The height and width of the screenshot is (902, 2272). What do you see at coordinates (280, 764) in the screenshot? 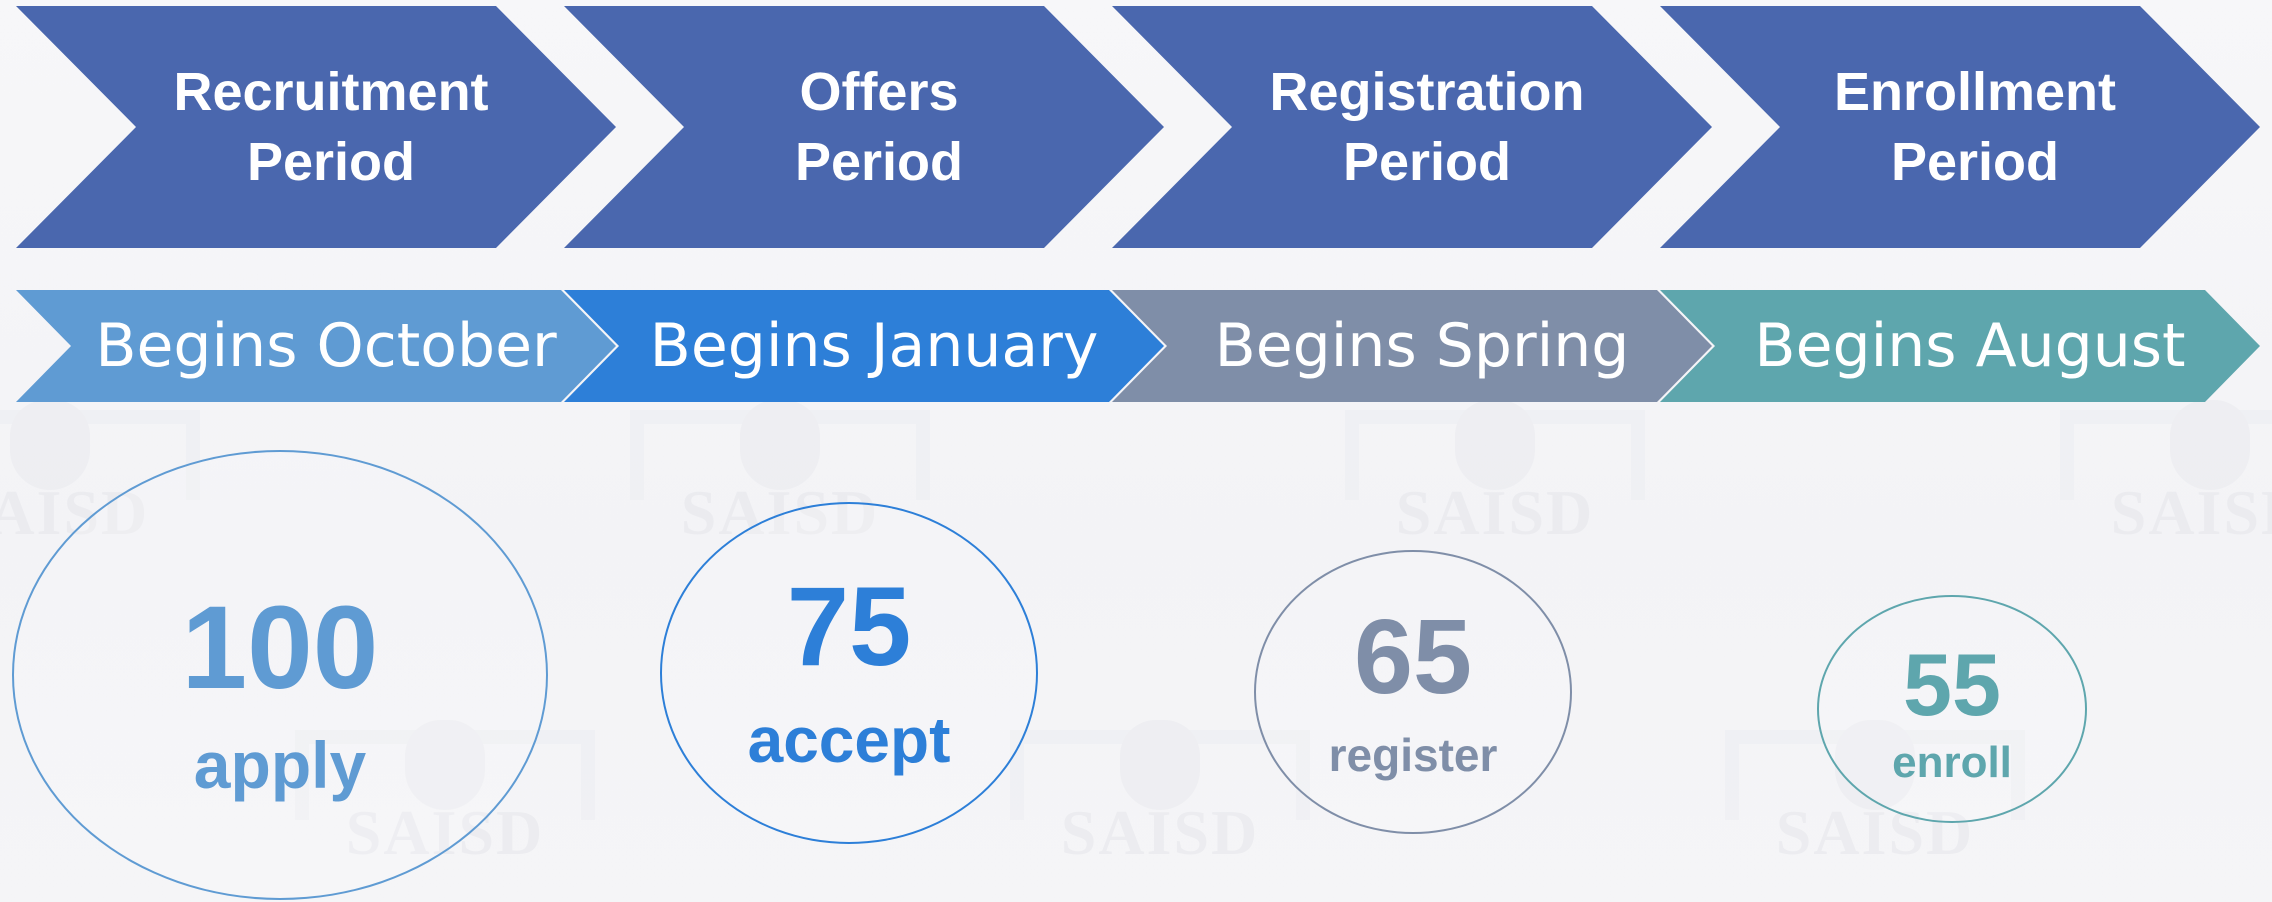
I see `count-action: apply` at bounding box center [280, 764].